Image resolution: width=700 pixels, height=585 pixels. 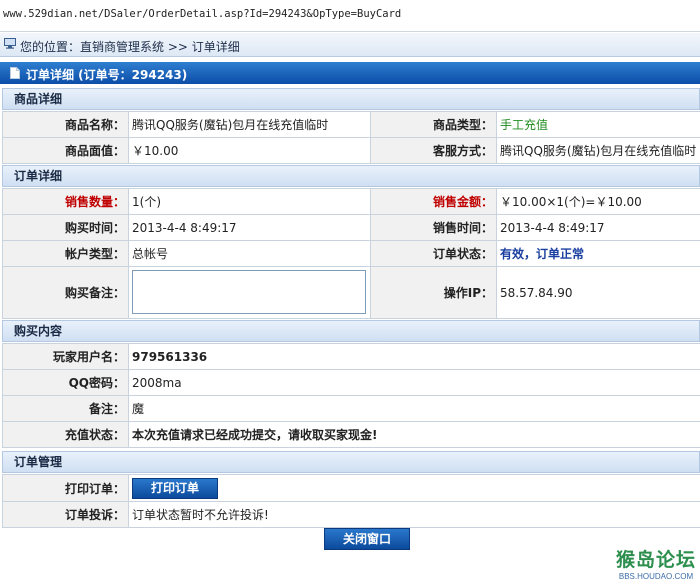 I want to click on table-row: 充值状态： 本次充值请求已经成功提交，请收取买家现金!, so click(x=351, y=434).